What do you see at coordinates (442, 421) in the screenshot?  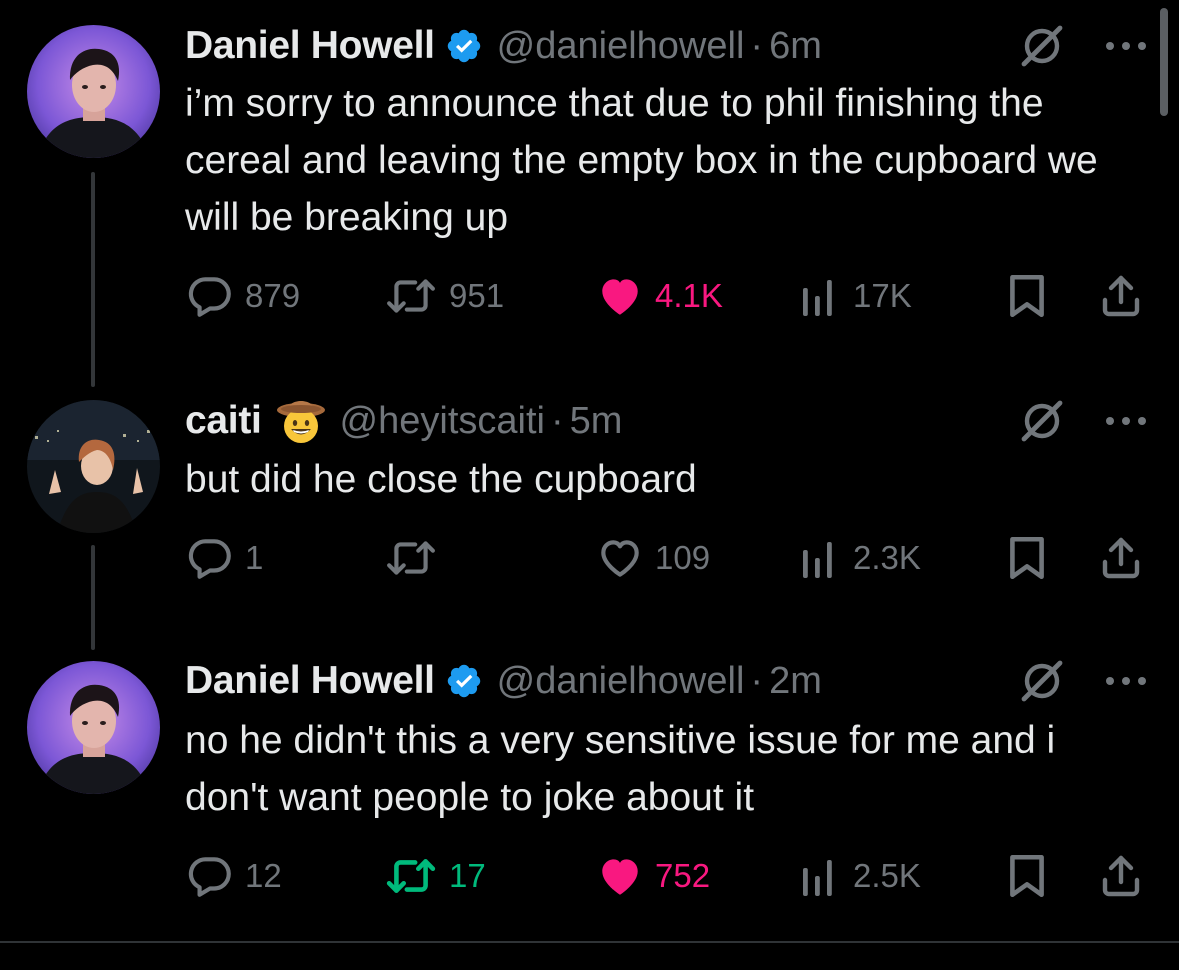 I see `handle: @heyitscaiti` at bounding box center [442, 421].